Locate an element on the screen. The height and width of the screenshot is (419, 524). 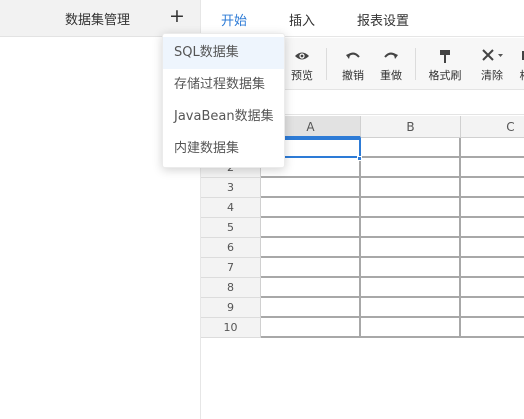
format-painter-label: 格式刷 is located at coordinates (445, 75).